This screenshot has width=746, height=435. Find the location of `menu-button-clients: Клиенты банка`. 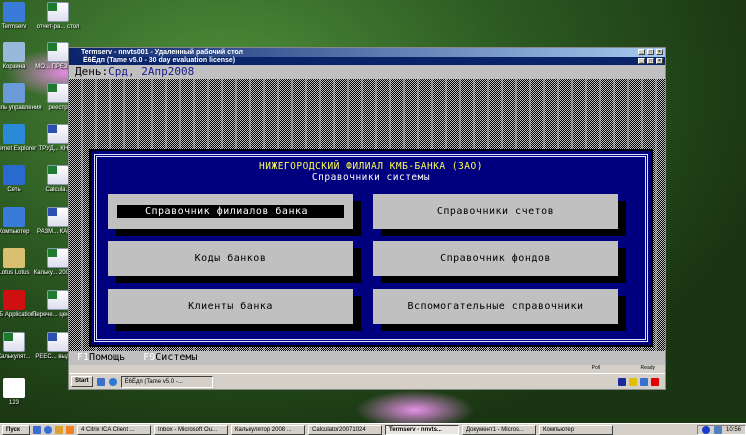

menu-button-clients: Клиенты банка is located at coordinates (230, 306).